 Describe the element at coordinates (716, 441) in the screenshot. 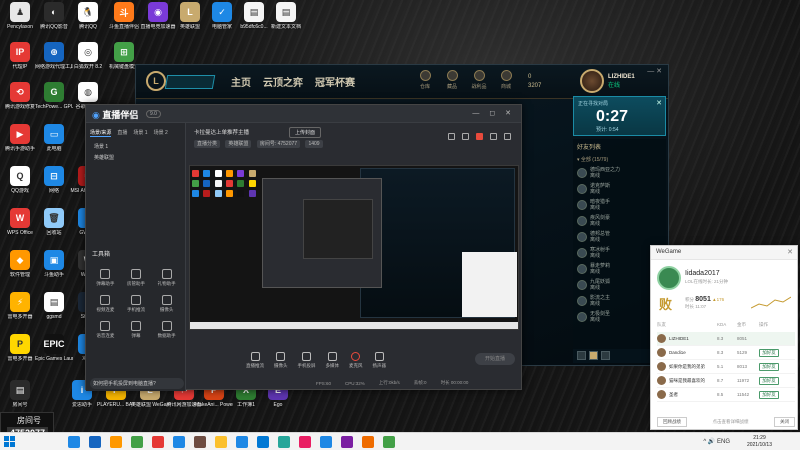

I see `system-tray: ^ 🔊 ENG` at that location.